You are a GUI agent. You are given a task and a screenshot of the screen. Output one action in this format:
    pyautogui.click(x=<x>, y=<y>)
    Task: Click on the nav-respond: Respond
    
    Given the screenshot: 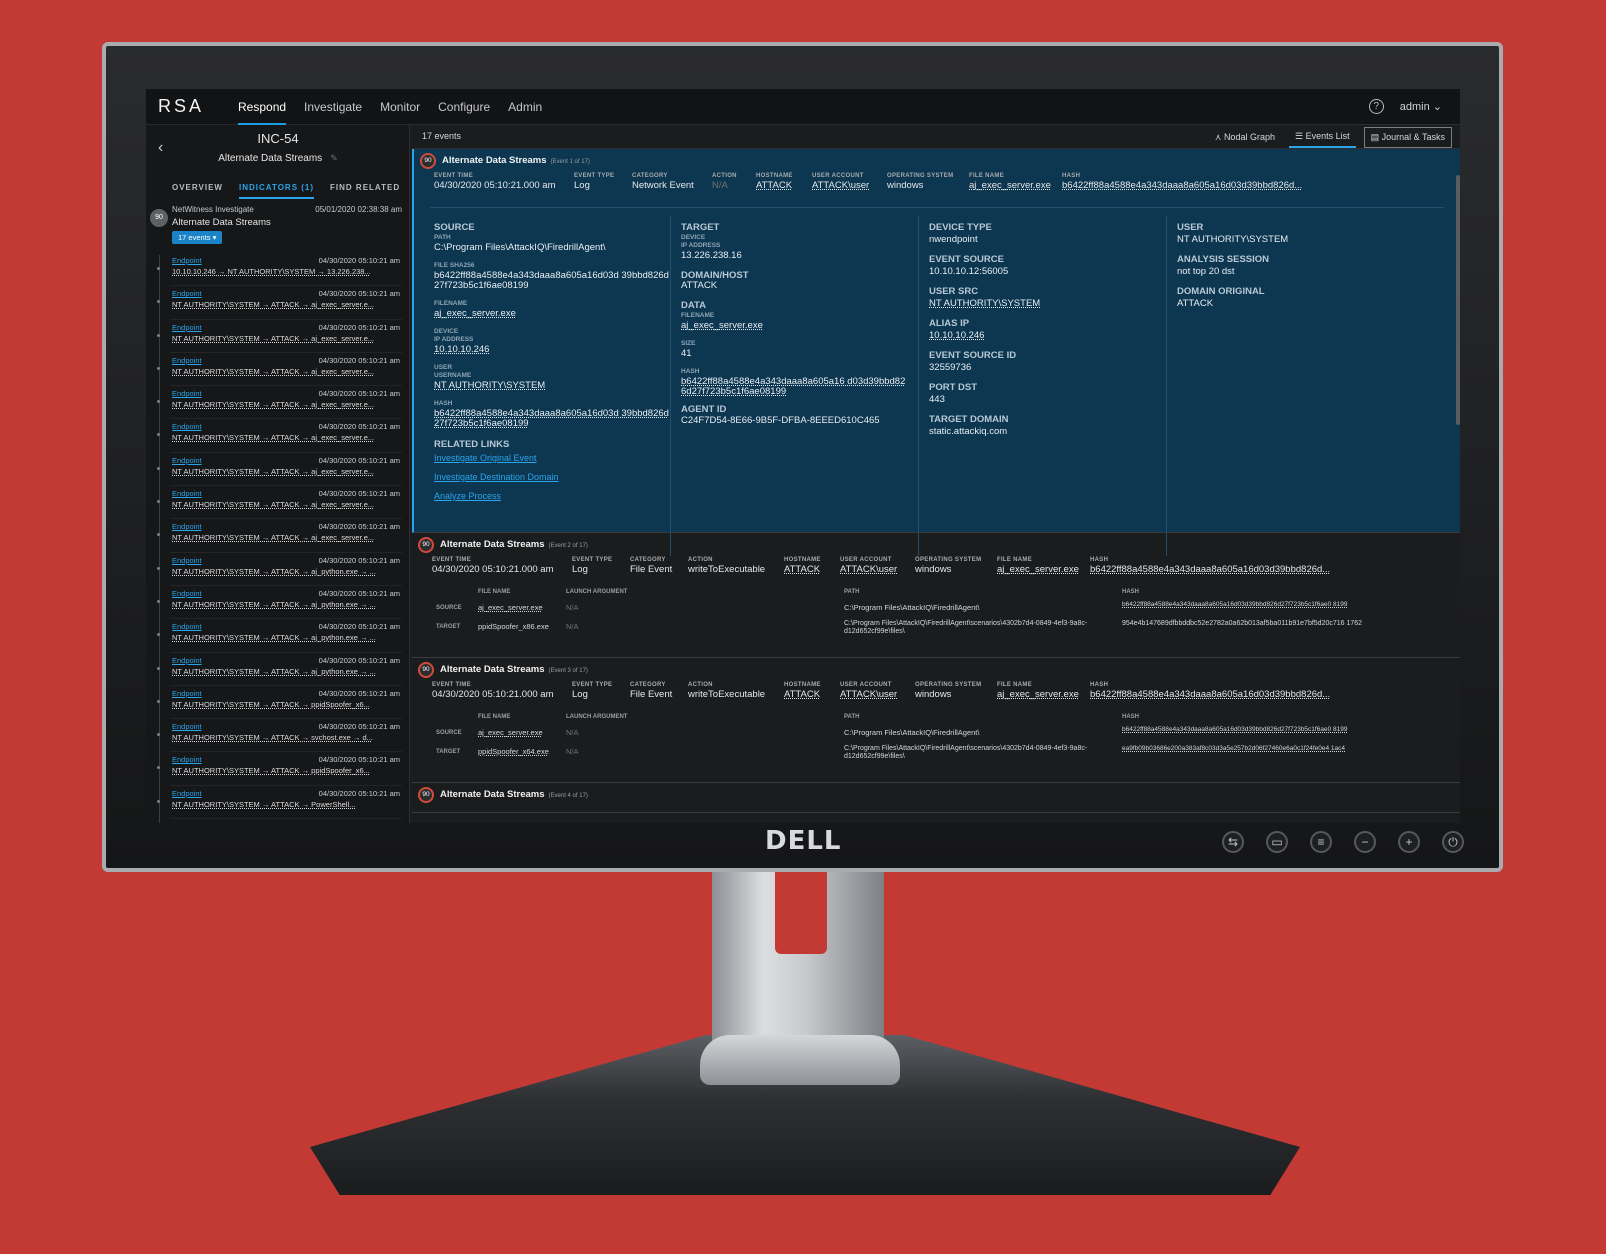 What is the action you would take?
    pyautogui.click(x=262, y=107)
    